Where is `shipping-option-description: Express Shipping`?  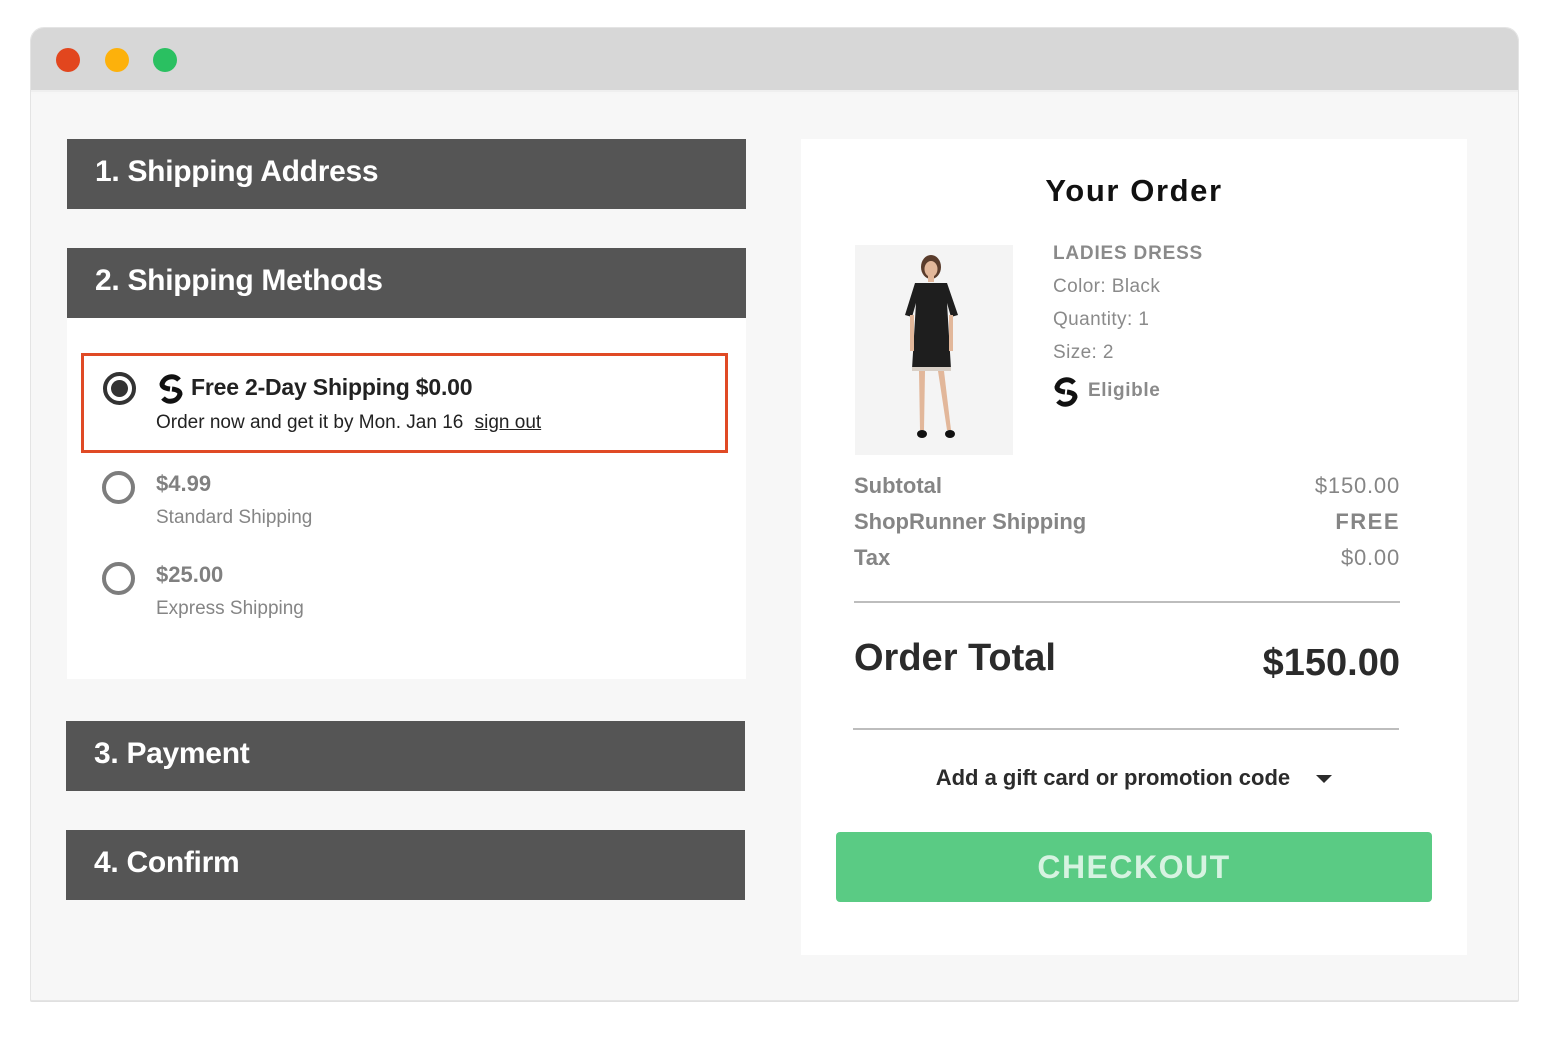
shipping-option-description: Express Shipping is located at coordinates (230, 608).